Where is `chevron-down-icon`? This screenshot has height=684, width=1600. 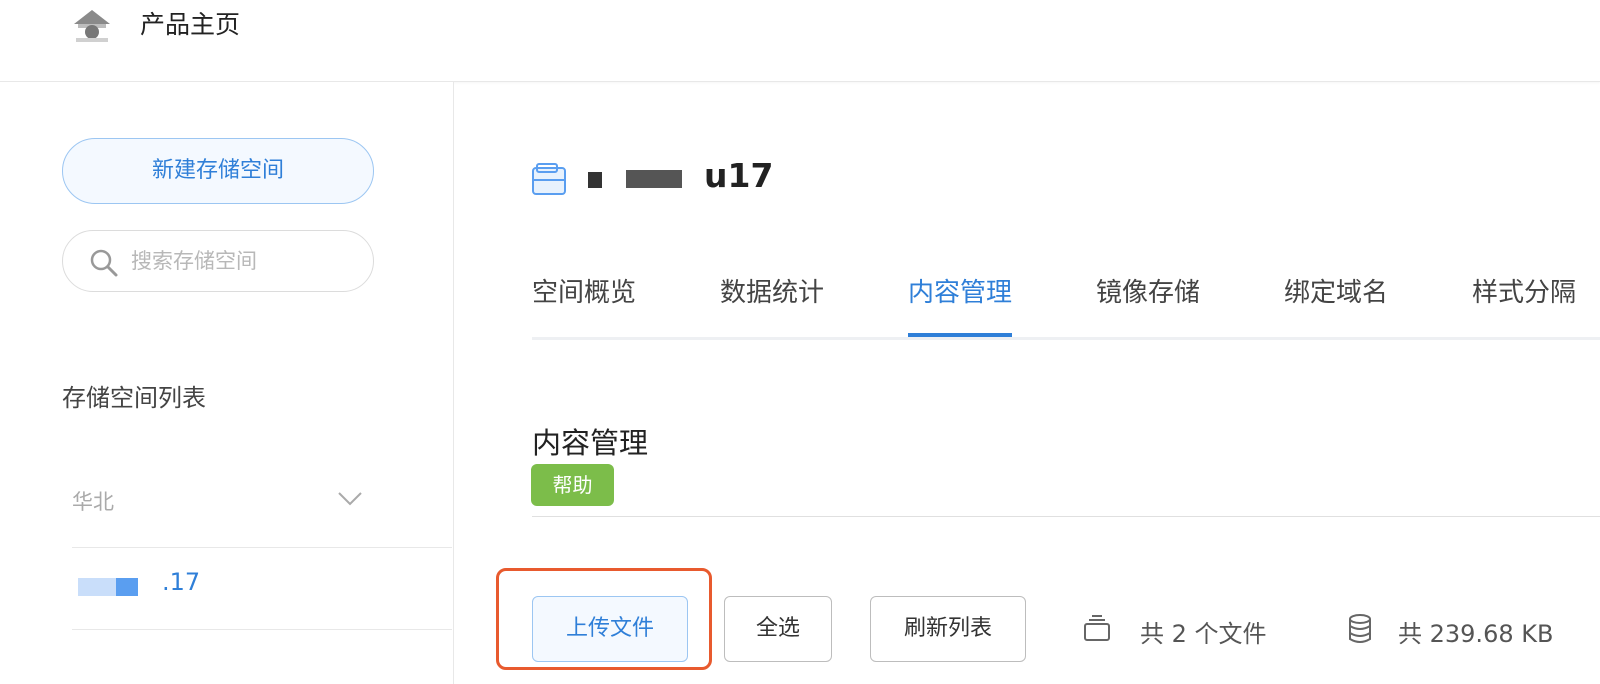
chevron-down-icon is located at coordinates (350, 499).